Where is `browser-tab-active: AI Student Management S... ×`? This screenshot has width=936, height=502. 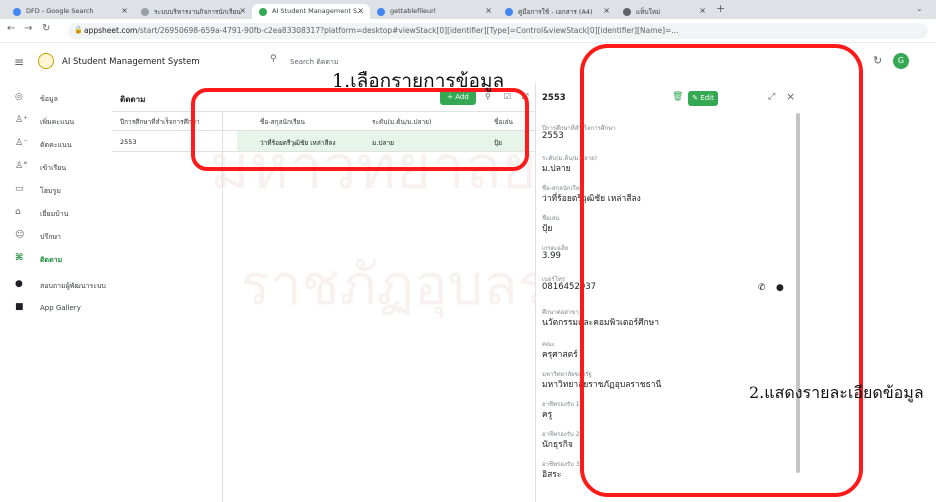 browser-tab-active: AI Student Management S... × is located at coordinates (311, 11).